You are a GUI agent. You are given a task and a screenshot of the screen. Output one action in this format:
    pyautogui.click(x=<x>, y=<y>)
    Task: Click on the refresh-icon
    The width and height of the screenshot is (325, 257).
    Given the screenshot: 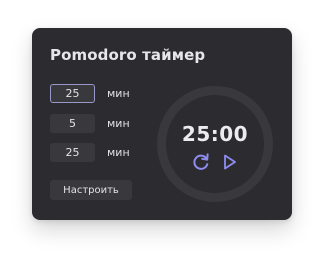 What is the action you would take?
    pyautogui.click(x=201, y=161)
    